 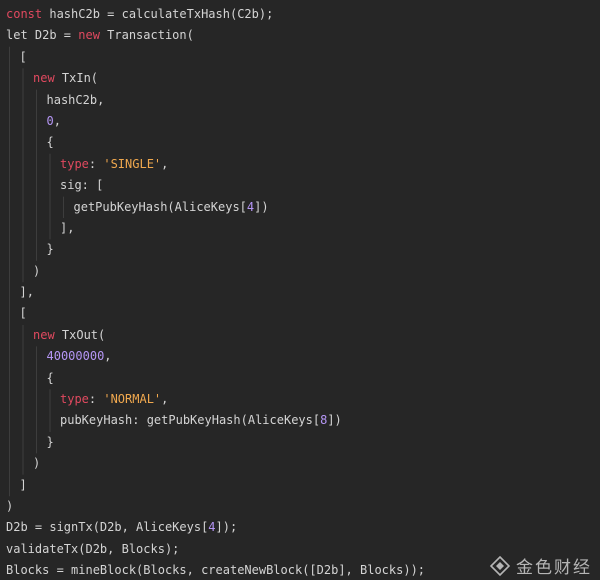 What do you see at coordinates (300, 121) in the screenshot?
I see `code-line: 0,` at bounding box center [300, 121].